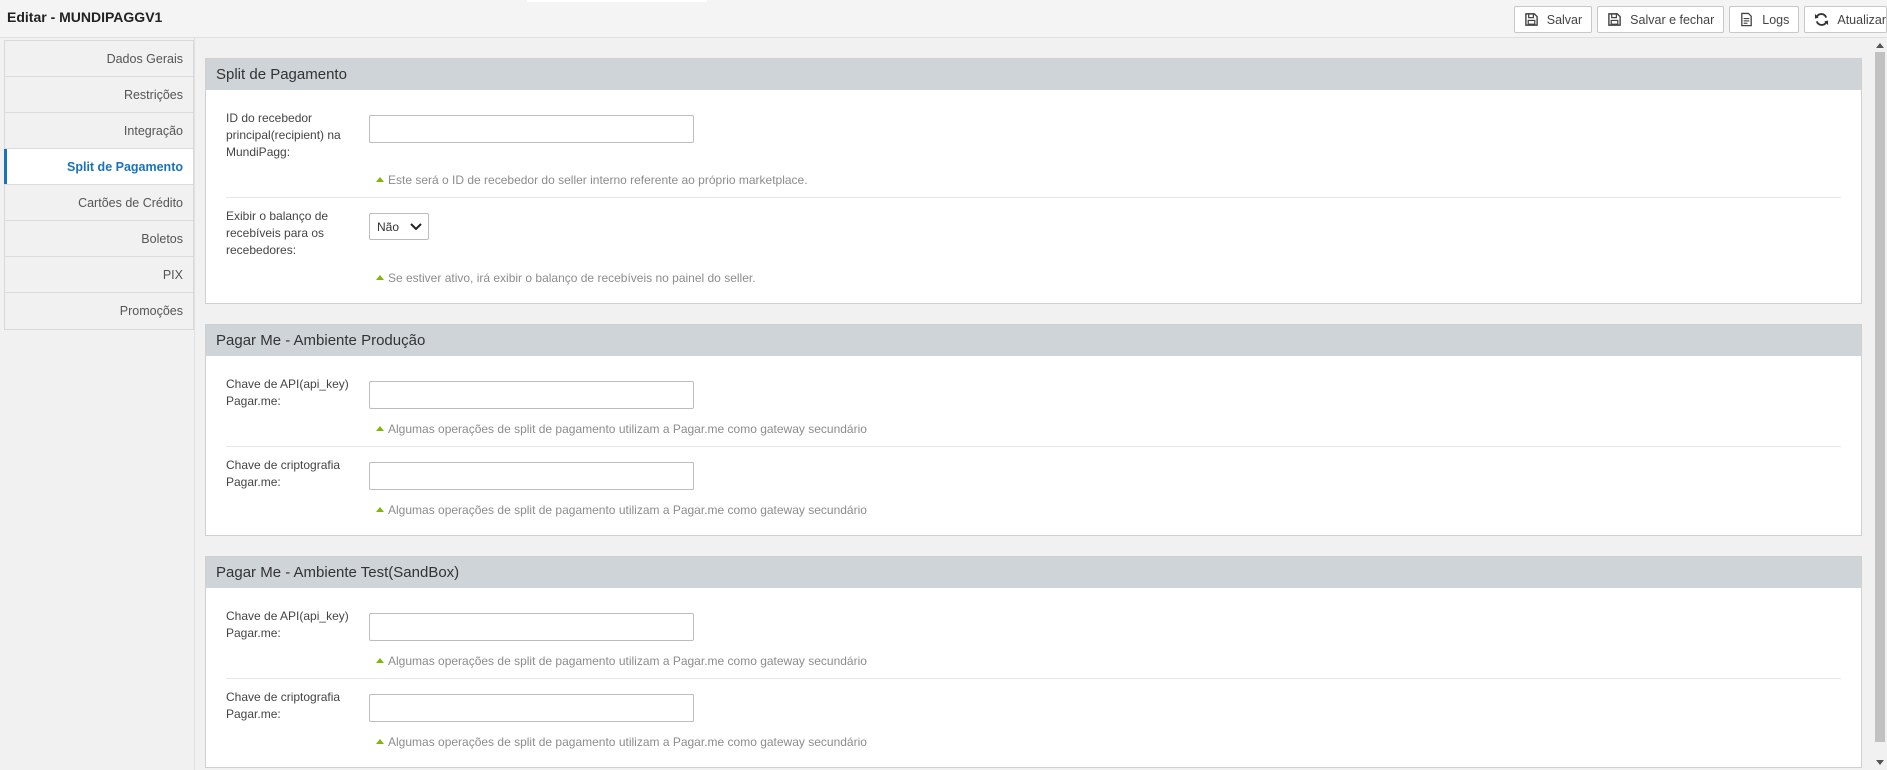 Image resolution: width=1887 pixels, height=770 pixels. What do you see at coordinates (1033, 340) in the screenshot?
I see `panel-title: Pagar Me - Ambiente Produção` at bounding box center [1033, 340].